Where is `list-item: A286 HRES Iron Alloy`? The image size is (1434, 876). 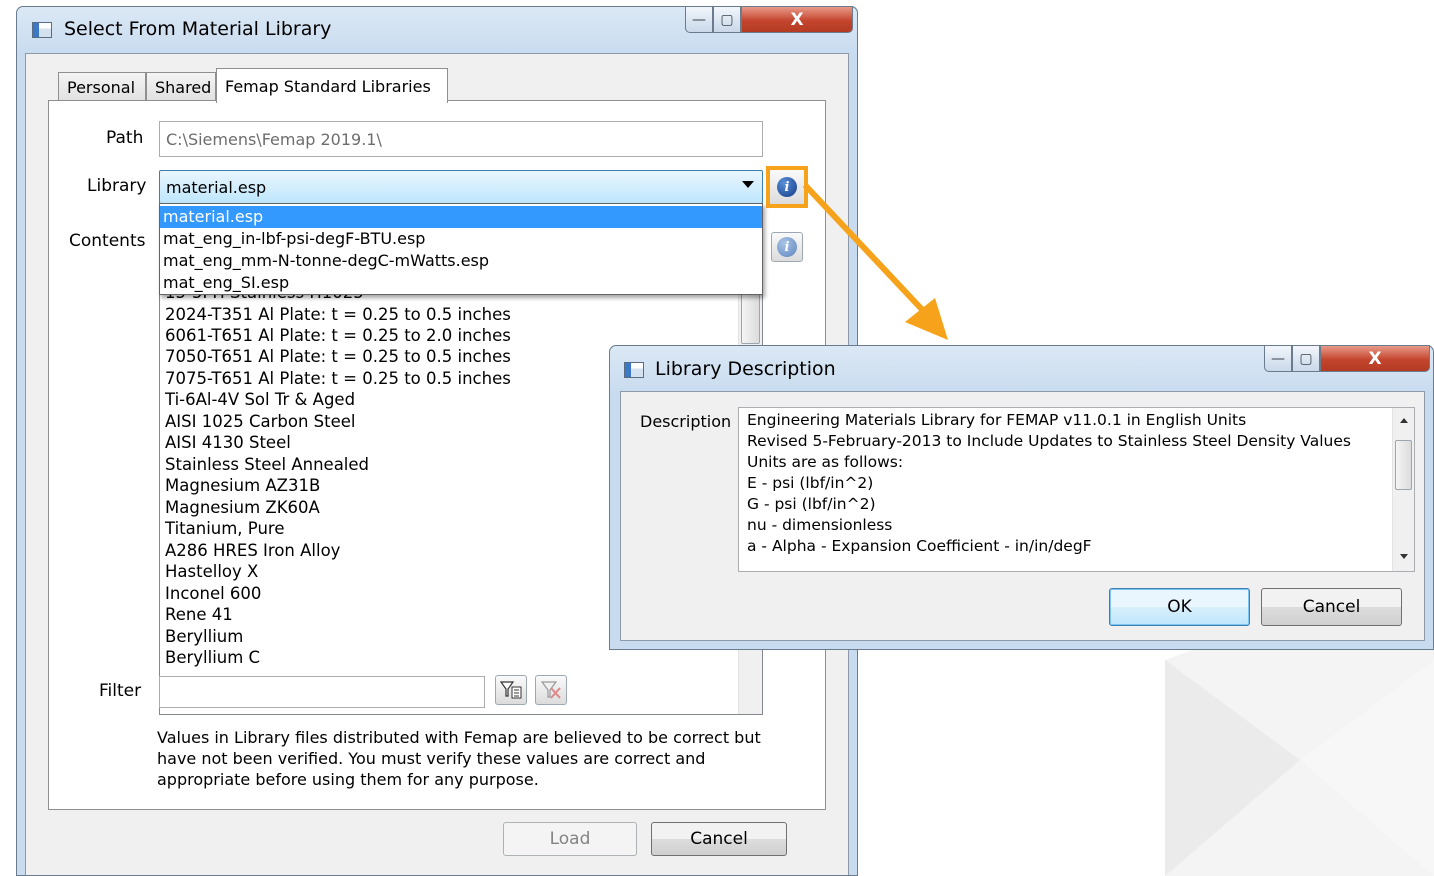
list-item: A286 HRES Iron Alloy is located at coordinates (252, 550).